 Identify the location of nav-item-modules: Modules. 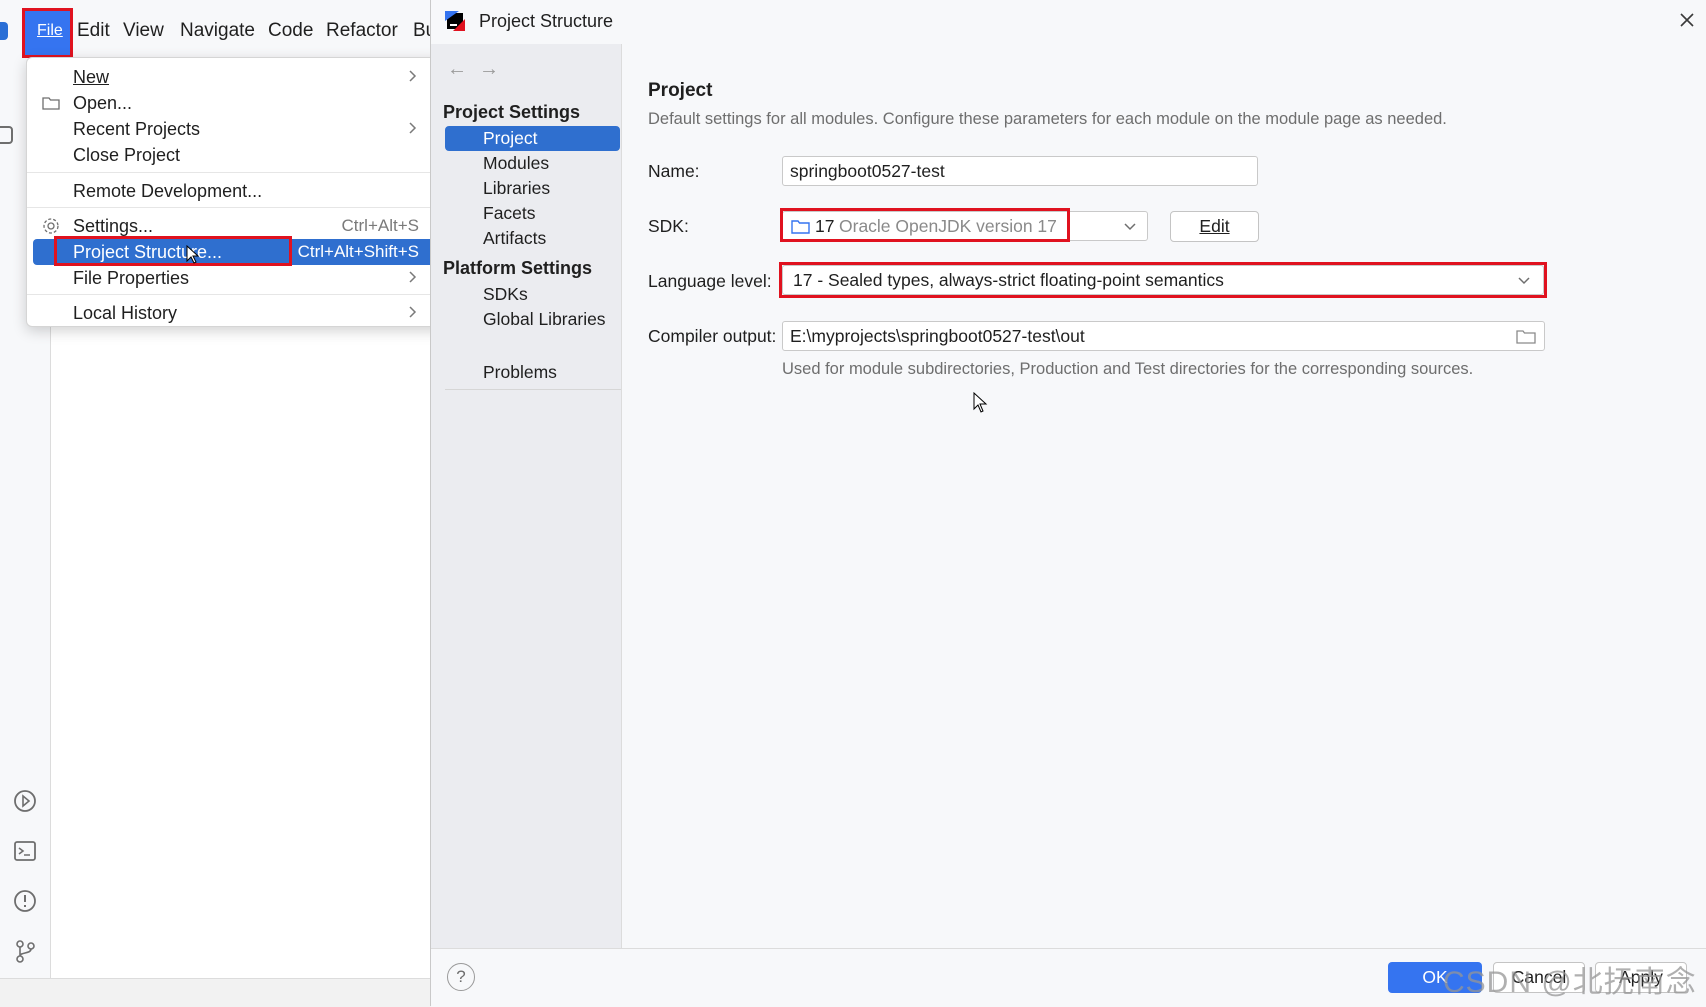
(533, 163).